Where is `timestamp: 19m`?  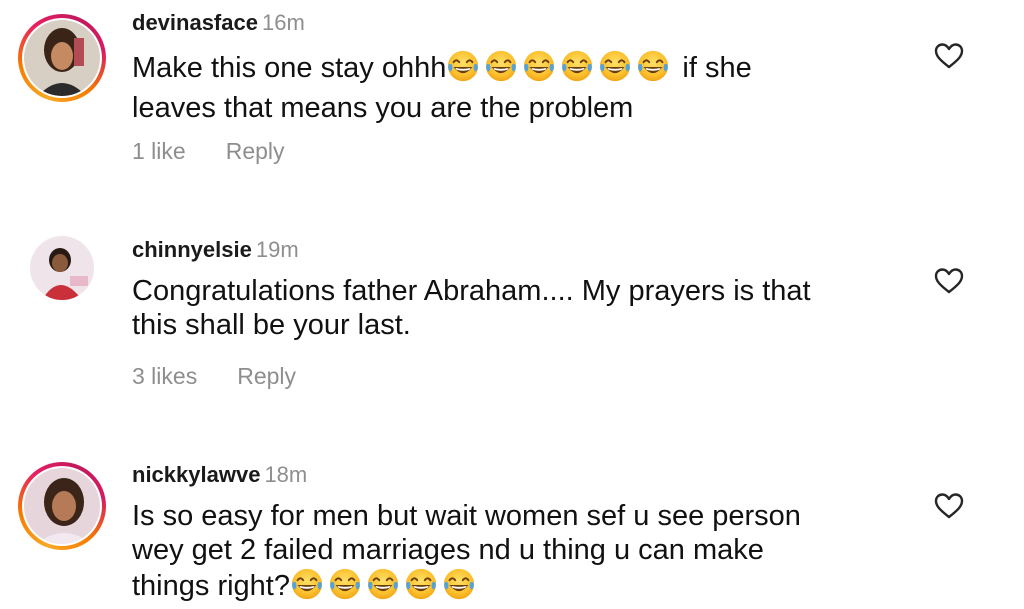 timestamp: 19m is located at coordinates (277, 249).